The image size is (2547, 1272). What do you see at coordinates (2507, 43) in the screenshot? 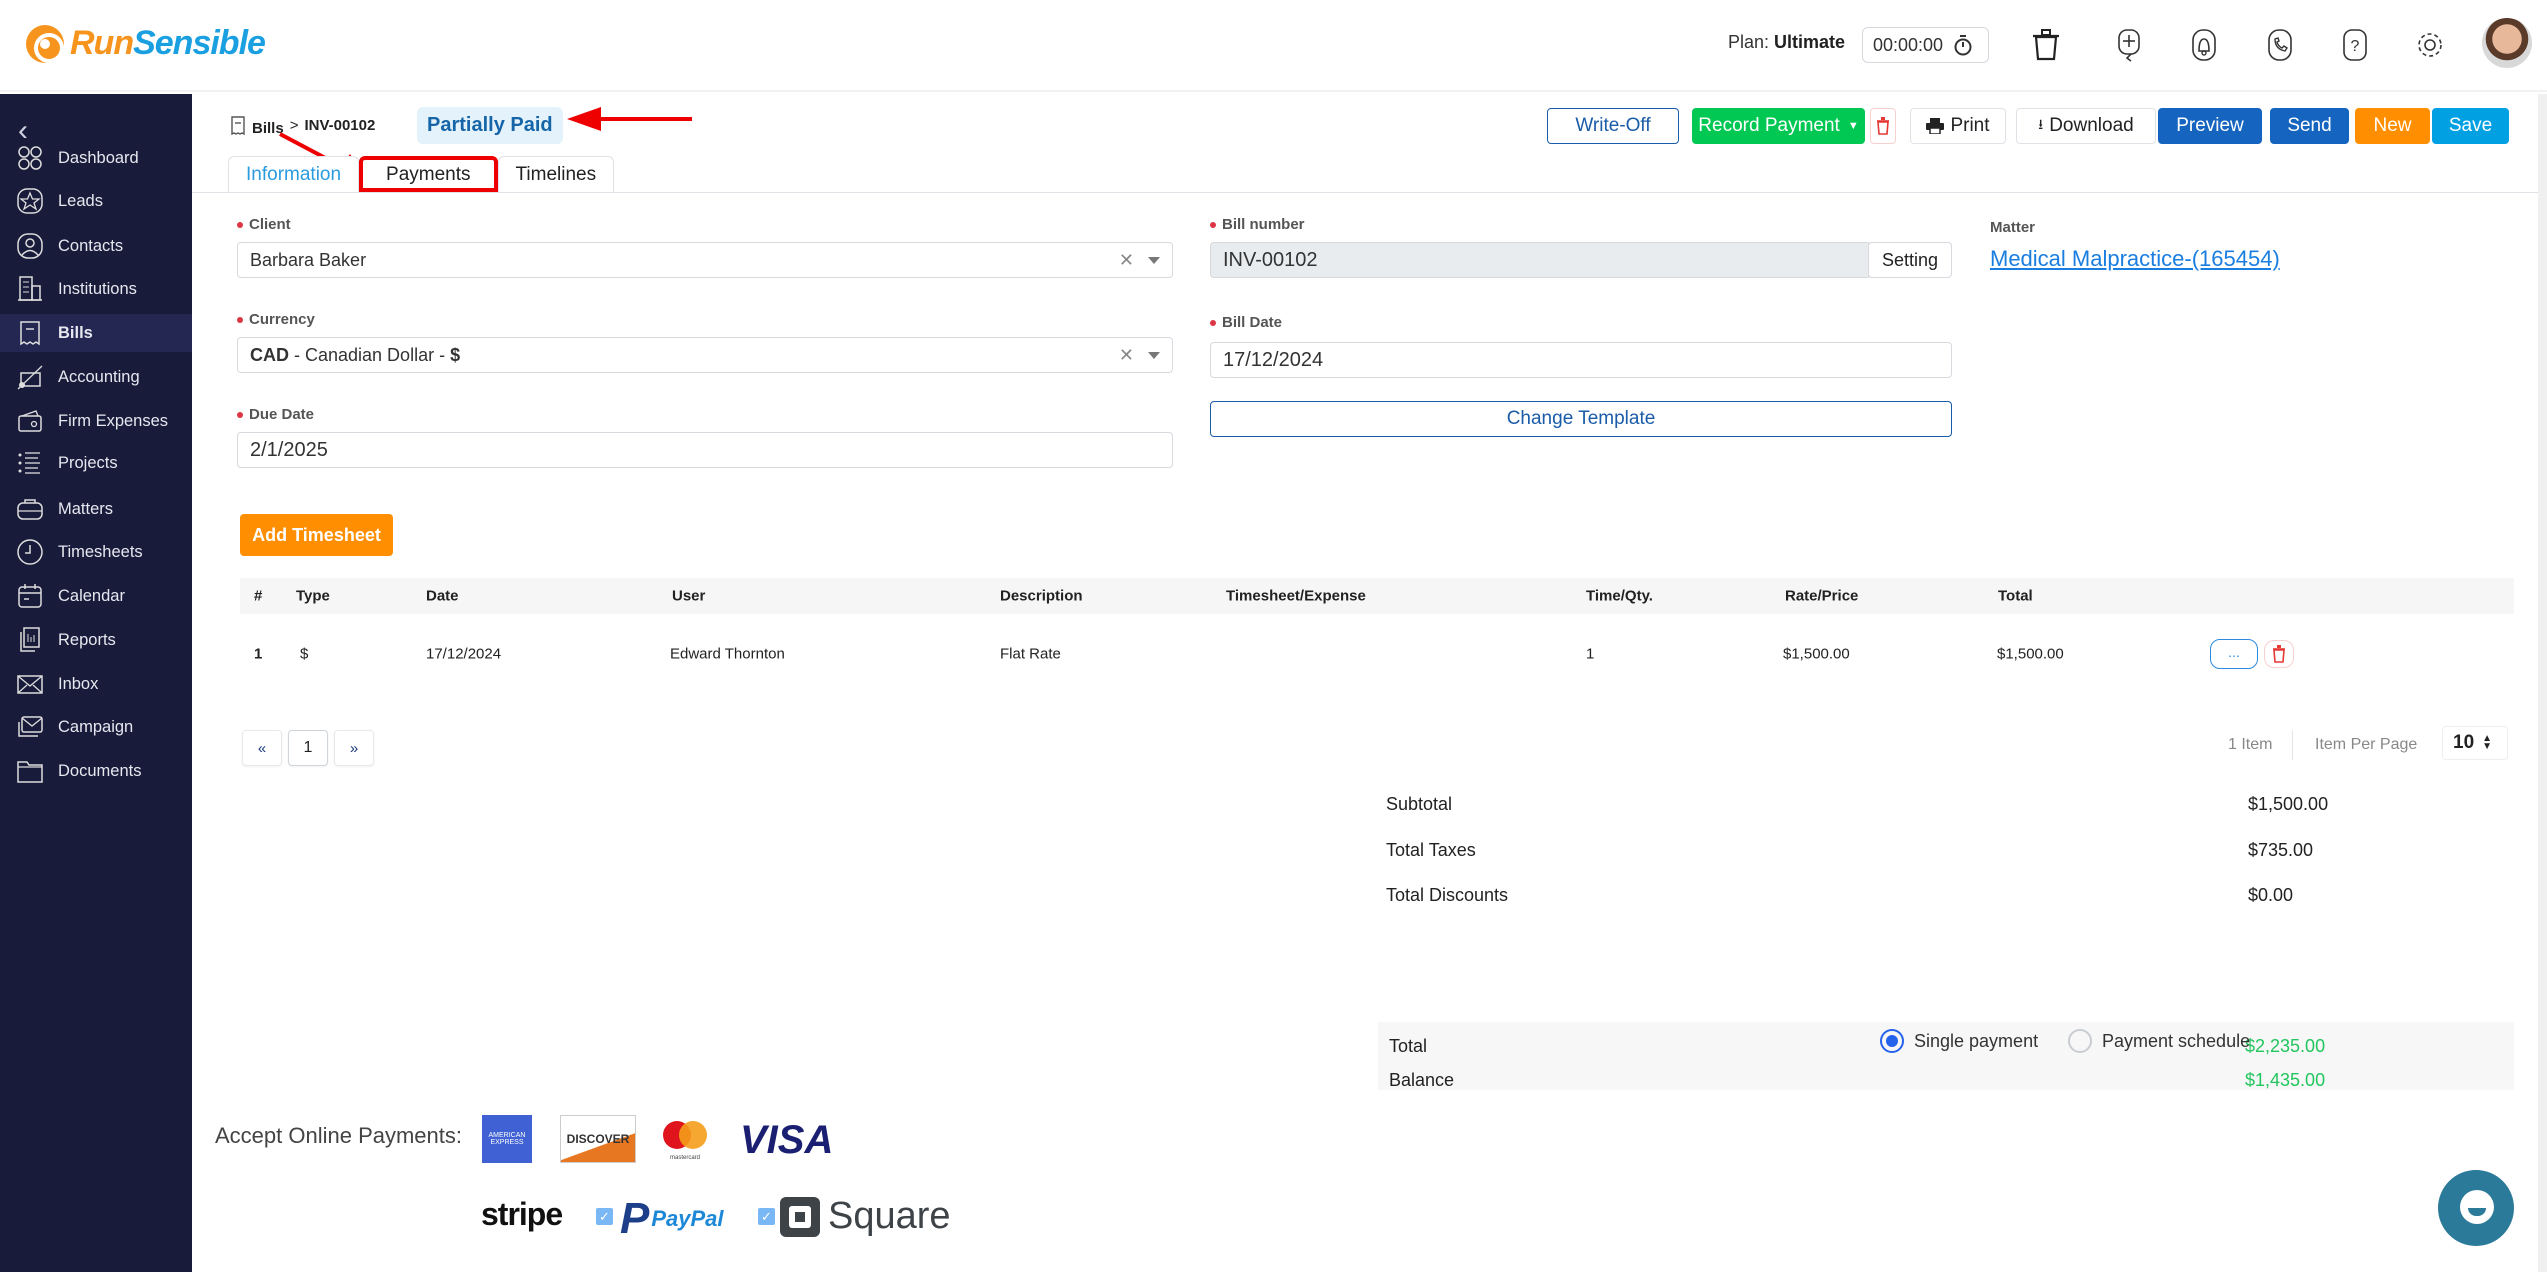
I see `user-avatar` at bounding box center [2507, 43].